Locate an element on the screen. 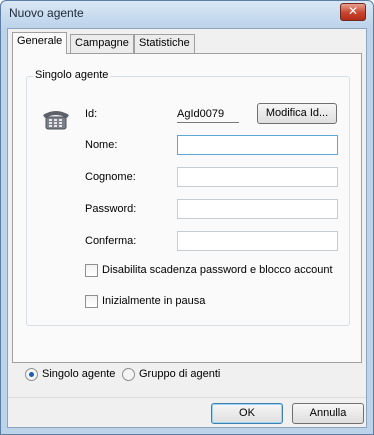  radio-singolo-agente-circle is located at coordinates (31, 374).